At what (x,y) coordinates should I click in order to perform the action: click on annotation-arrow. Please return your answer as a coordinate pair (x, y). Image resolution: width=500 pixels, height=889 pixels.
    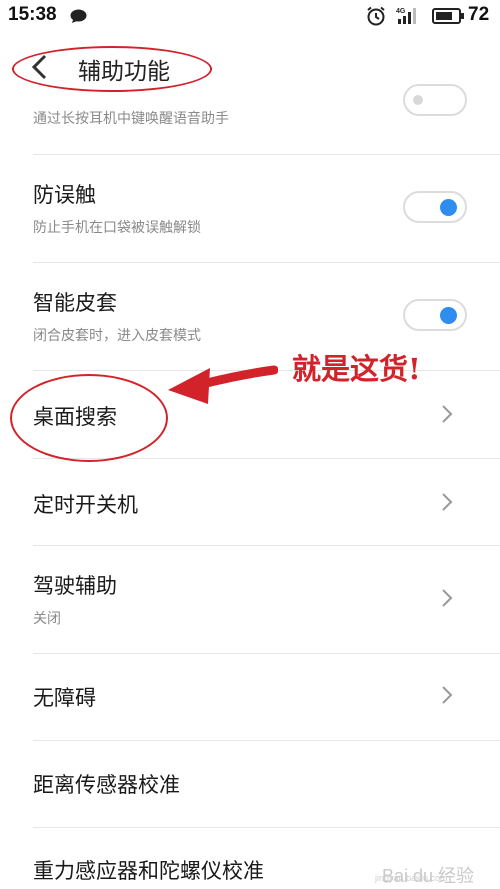
    Looking at the image, I should click on (223, 384).